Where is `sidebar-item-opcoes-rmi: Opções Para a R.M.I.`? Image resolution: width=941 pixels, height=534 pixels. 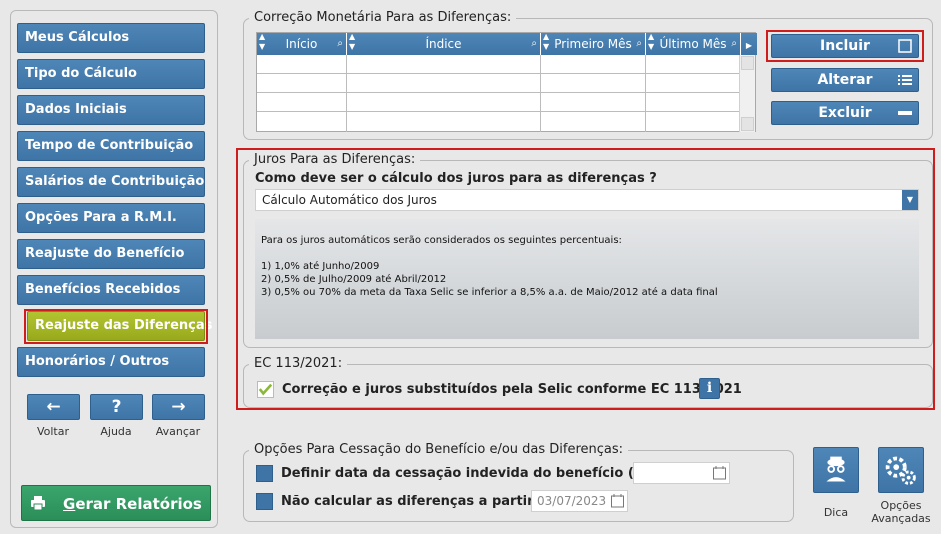 sidebar-item-opcoes-rmi: Opções Para a R.M.I. is located at coordinates (111, 218).